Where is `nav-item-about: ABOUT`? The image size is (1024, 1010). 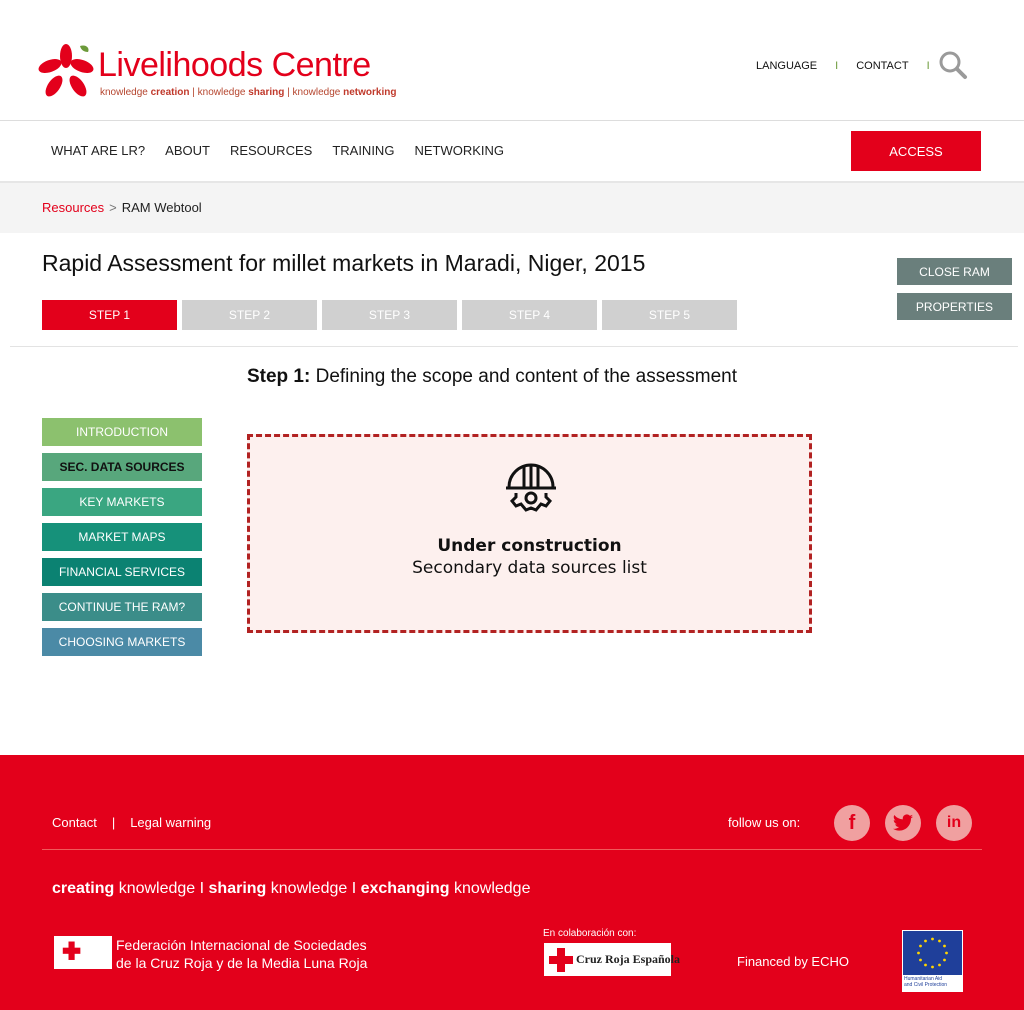
nav-item-about: ABOUT is located at coordinates (187, 150).